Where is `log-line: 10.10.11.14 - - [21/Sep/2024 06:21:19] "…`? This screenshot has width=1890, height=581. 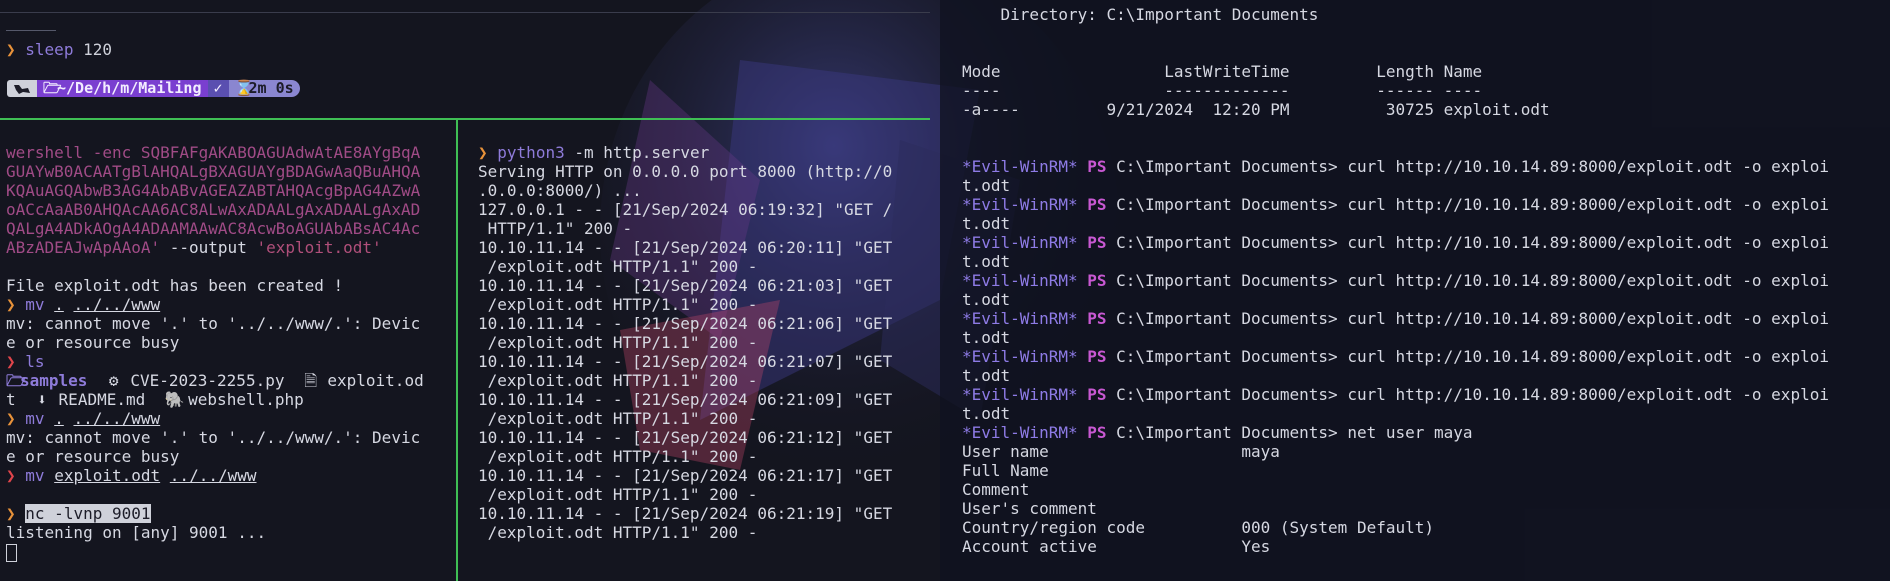
log-line: 10.10.11.14 - - [21/Sep/2024 06:21:19] "… is located at coordinates (685, 513).